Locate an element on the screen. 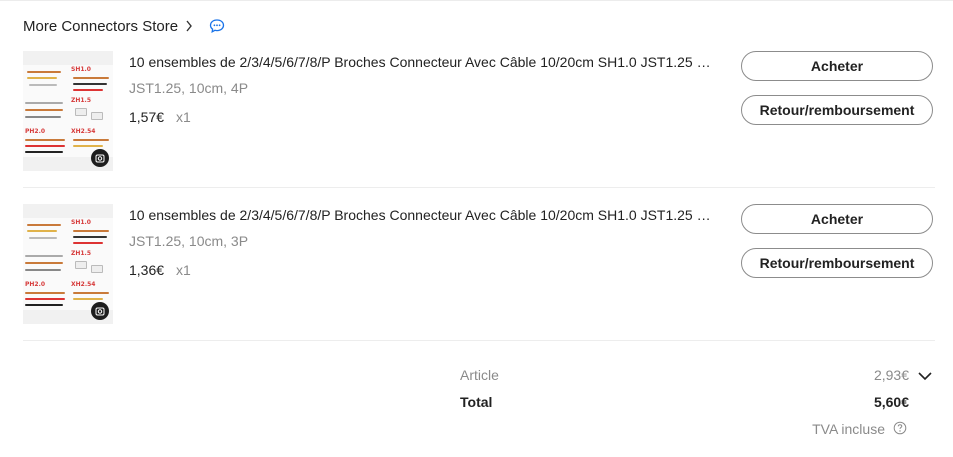  product-variant: JST1.25, 10cm, 4P is located at coordinates (189, 88).